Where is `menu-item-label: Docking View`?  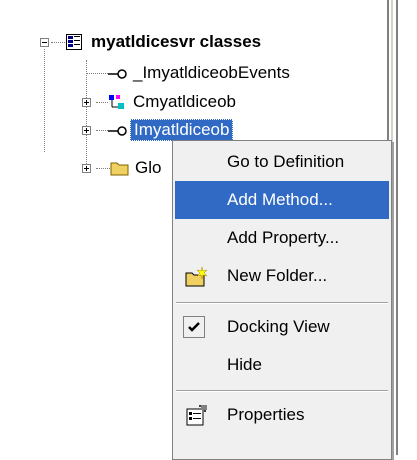 menu-item-label: Docking View is located at coordinates (278, 326).